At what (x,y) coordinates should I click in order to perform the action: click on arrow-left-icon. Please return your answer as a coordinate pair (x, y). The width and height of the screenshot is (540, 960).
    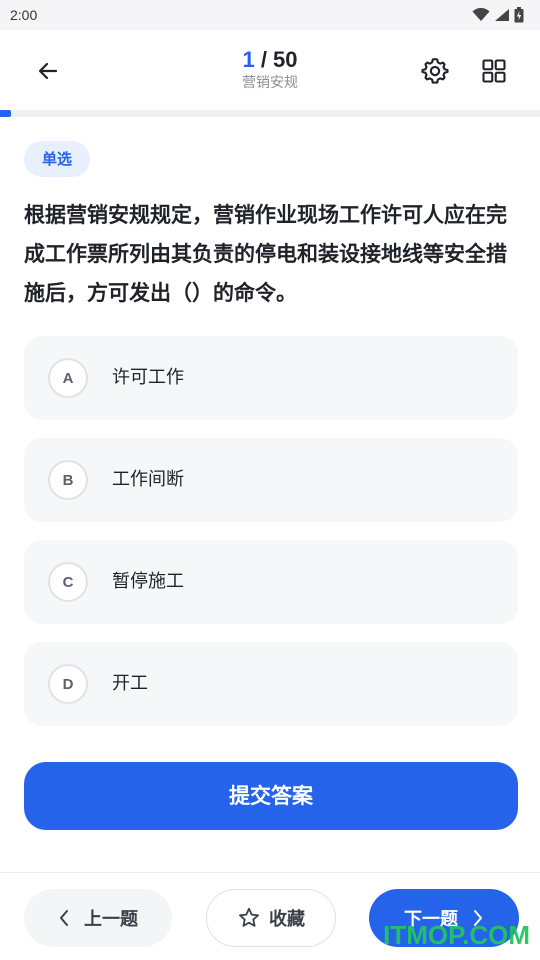
    Looking at the image, I should click on (48, 71).